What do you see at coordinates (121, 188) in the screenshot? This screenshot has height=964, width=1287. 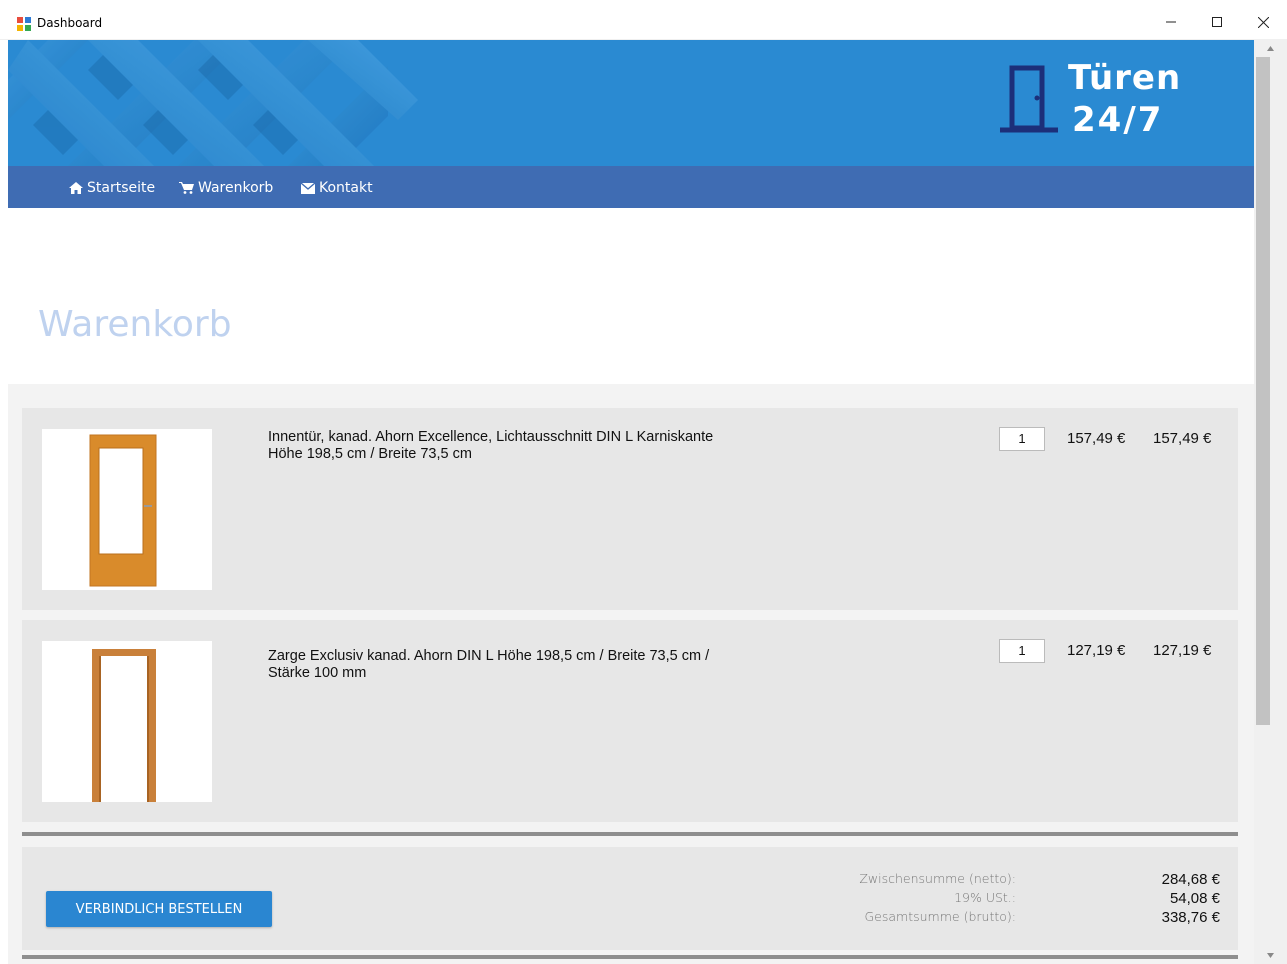 I see `nav-label: Startseite` at bounding box center [121, 188].